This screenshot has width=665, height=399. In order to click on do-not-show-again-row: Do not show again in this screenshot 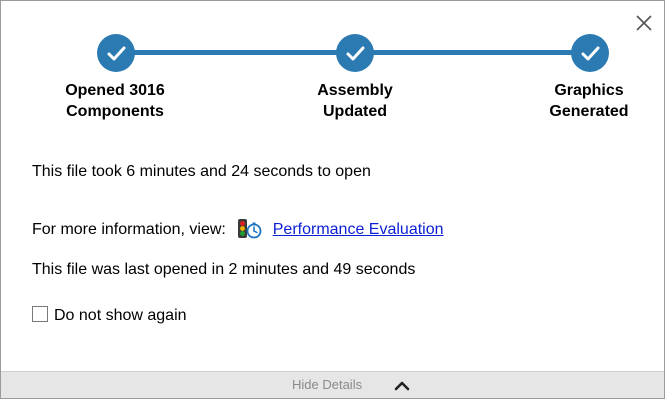, I will do `click(109, 315)`.